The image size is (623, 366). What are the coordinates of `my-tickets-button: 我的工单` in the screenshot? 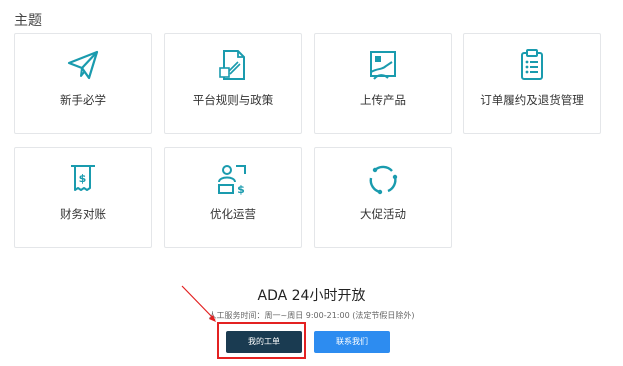 It's located at (264, 342).